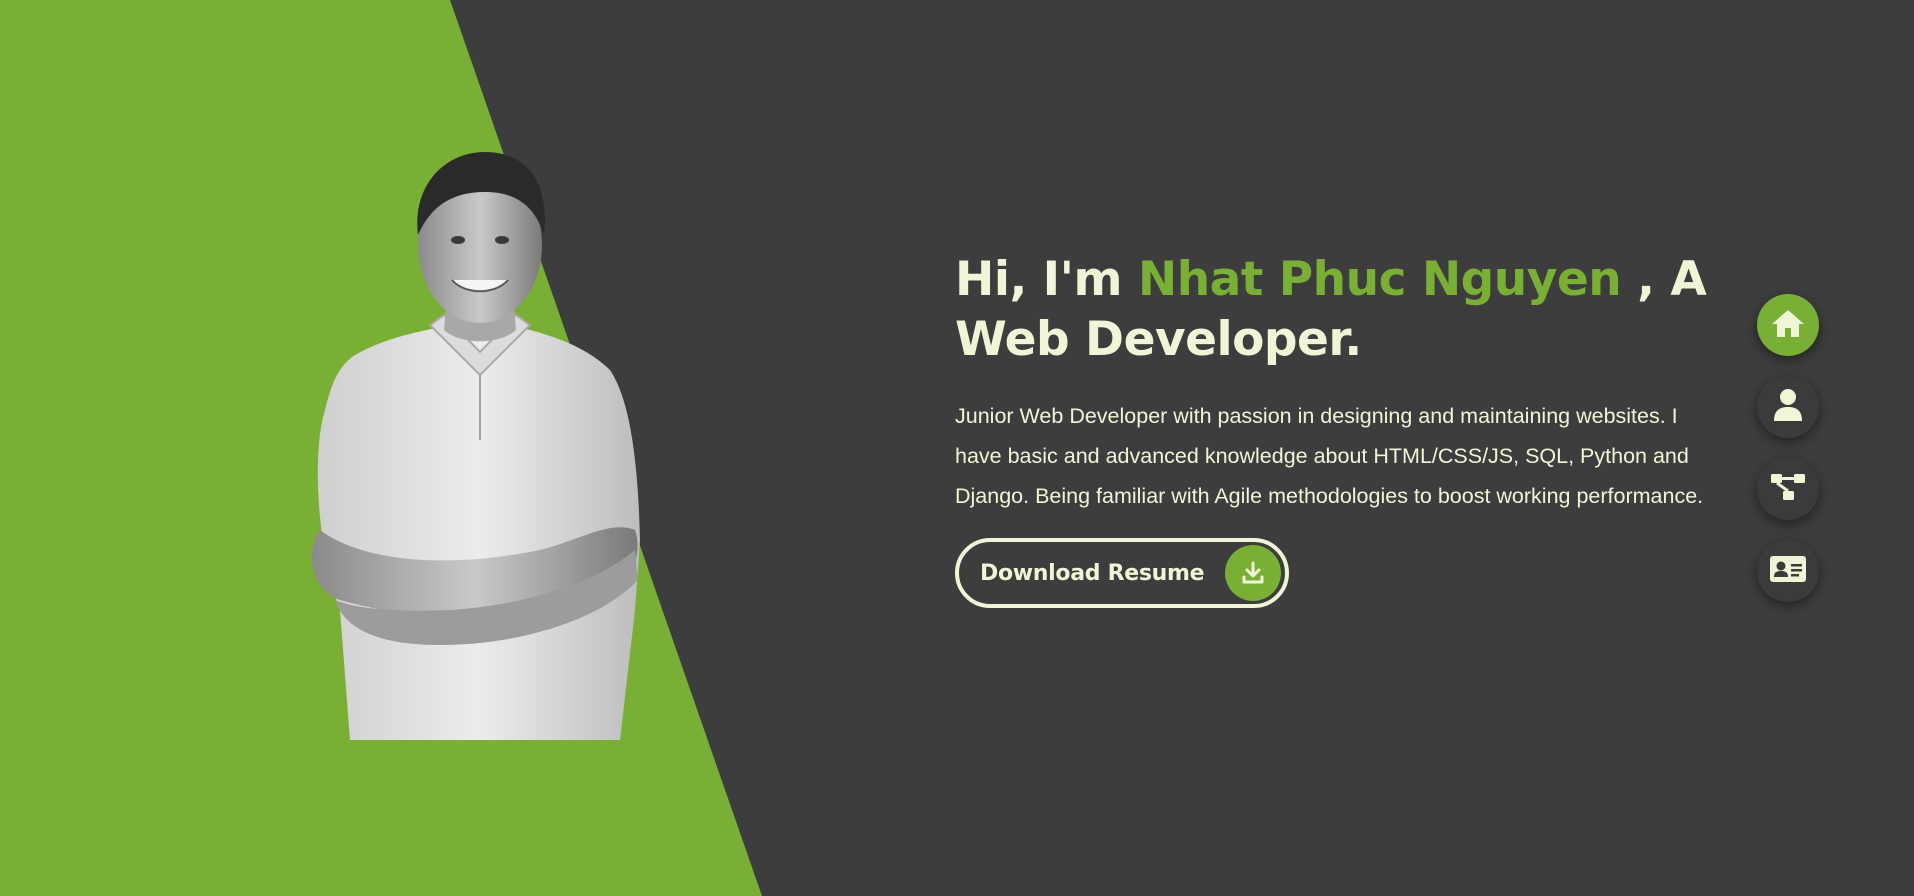 The height and width of the screenshot is (896, 1914). Describe the element at coordinates (1664, 279) in the screenshot. I see `title-suffix: , A` at that location.